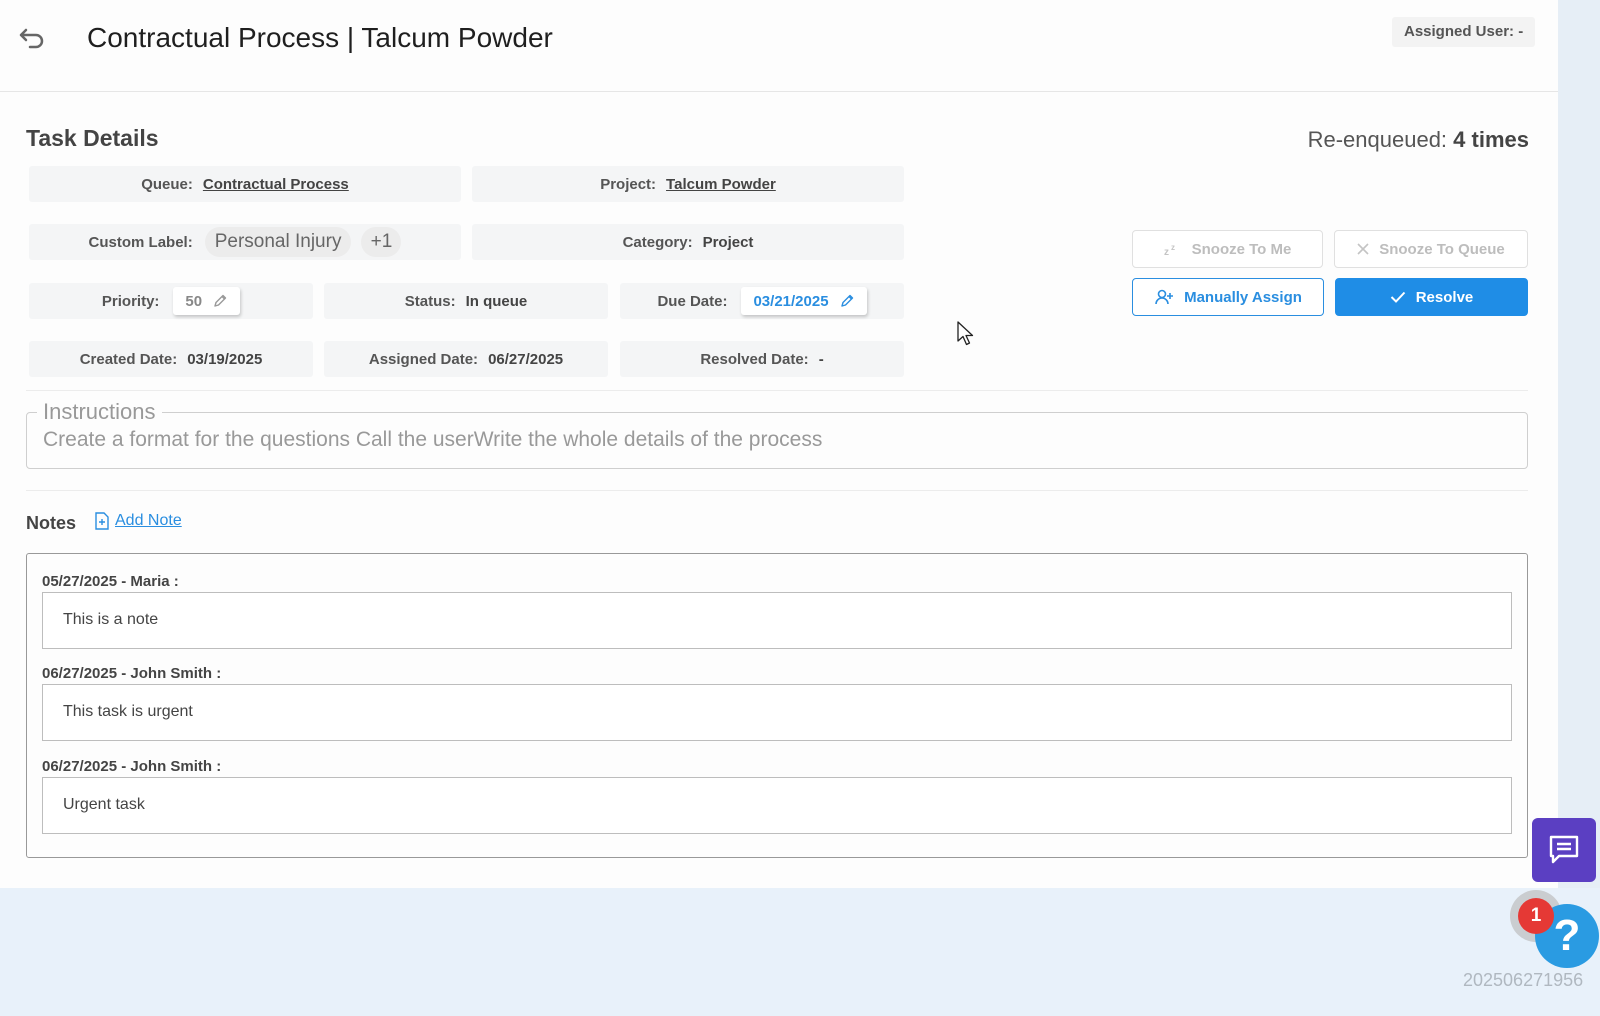 The height and width of the screenshot is (1016, 1600). I want to click on due-date-field: Due Date: 03/21/2025, so click(762, 301).